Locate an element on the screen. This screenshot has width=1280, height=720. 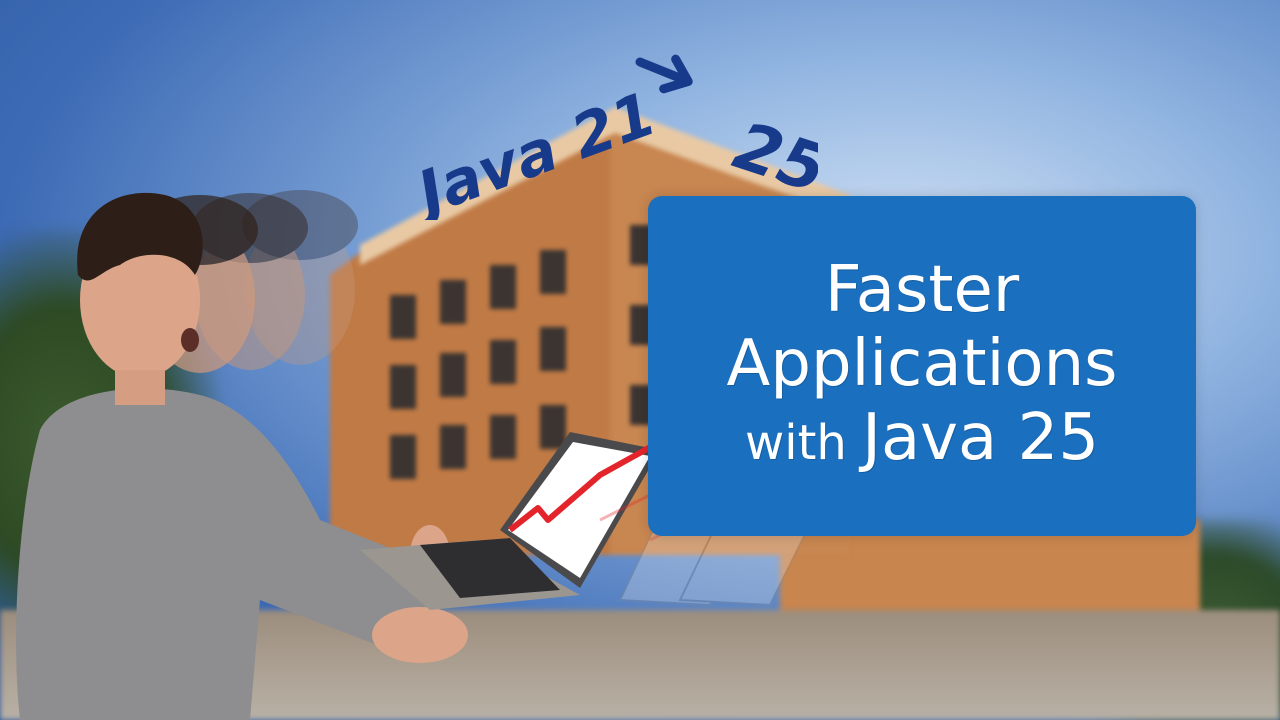
title-java-25-text: Java 25 is located at coordinates (981, 437).